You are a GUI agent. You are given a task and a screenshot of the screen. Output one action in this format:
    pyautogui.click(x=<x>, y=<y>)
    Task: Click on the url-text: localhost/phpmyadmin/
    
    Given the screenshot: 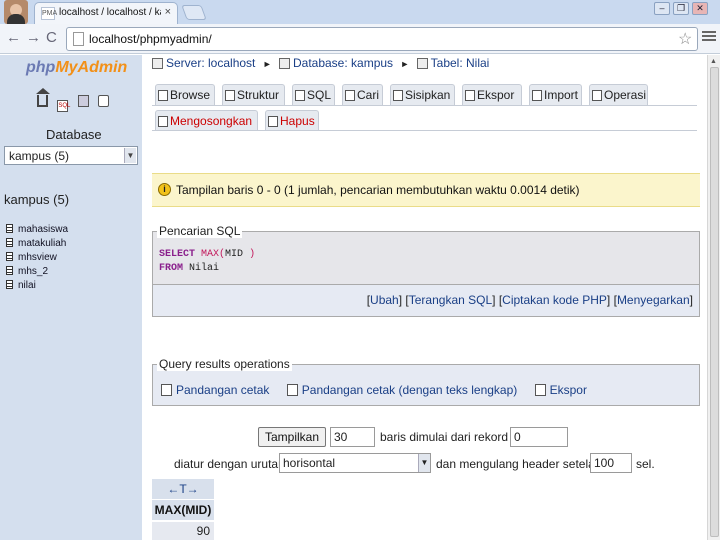 What is the action you would take?
    pyautogui.click(x=150, y=39)
    